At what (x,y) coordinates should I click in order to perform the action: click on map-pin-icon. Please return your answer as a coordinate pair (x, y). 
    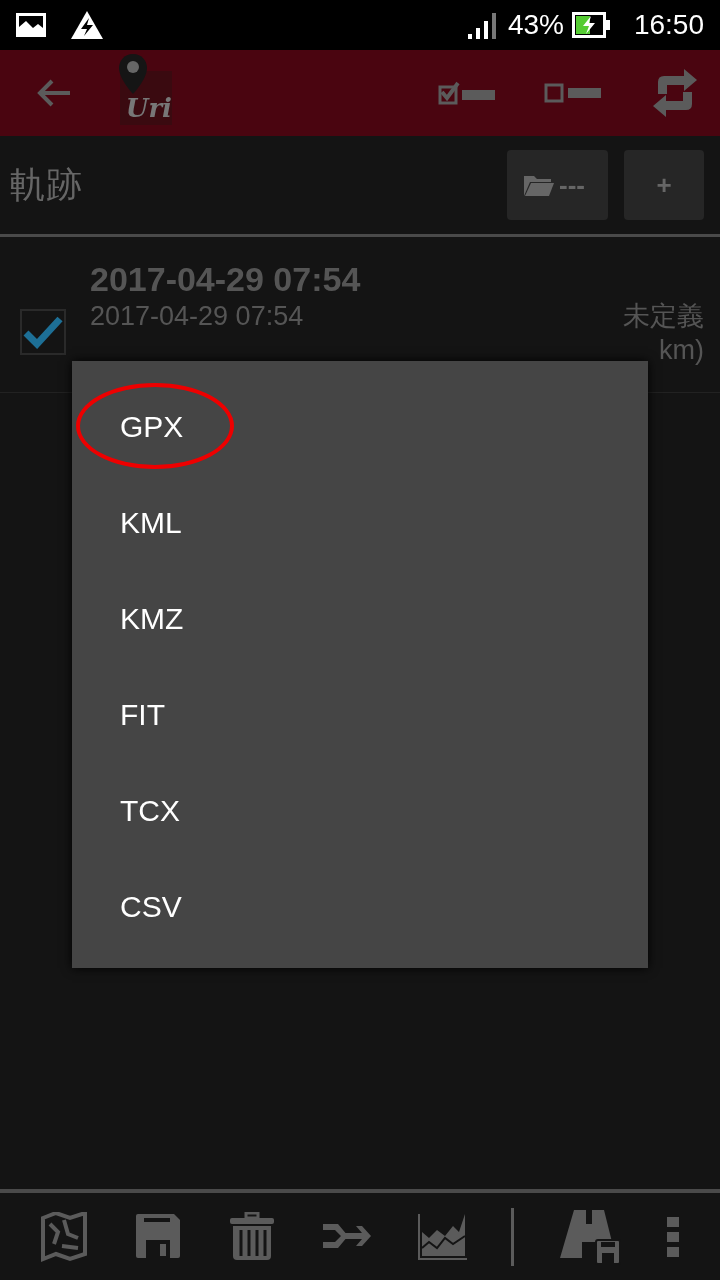
    Looking at the image, I should click on (133, 74).